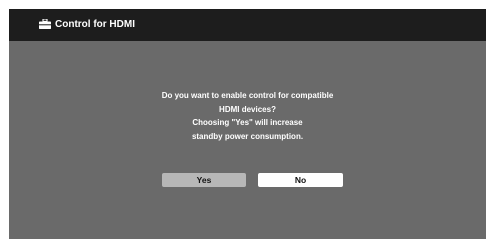 This screenshot has height=244, width=496. I want to click on yes-button: Yes, so click(204, 180).